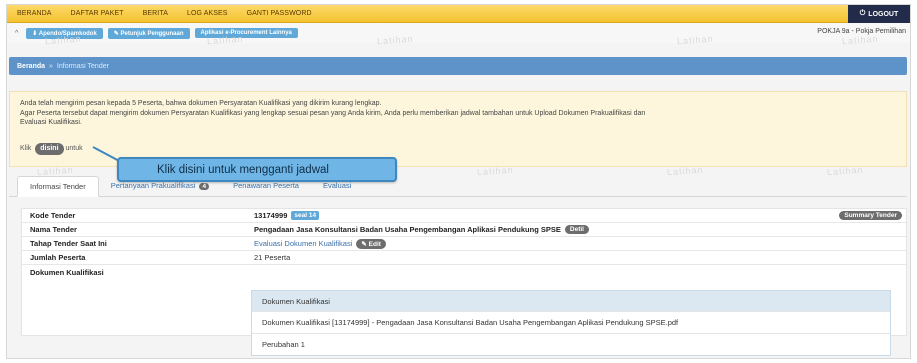 This screenshot has width=917, height=363. Describe the element at coordinates (97, 13) in the screenshot. I see `nav-daftar-paket: DAFTAR PAKET` at that location.